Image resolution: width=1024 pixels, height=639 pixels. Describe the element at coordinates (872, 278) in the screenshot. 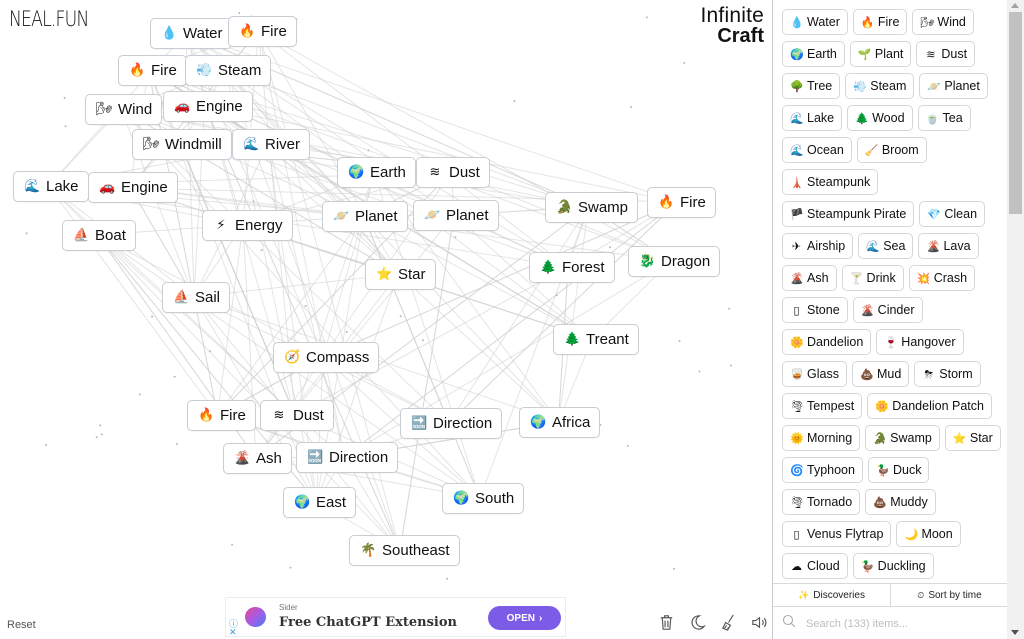

I see `sidebar-item-drink: 🍸 Drink` at that location.